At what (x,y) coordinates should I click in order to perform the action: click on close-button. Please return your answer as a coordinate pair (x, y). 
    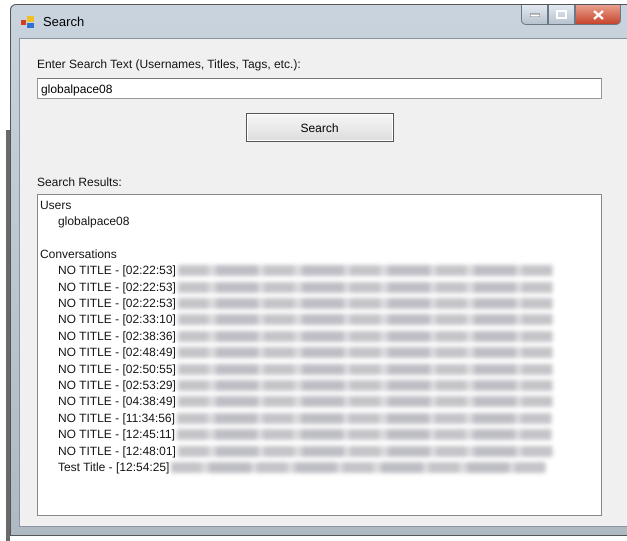
    Looking at the image, I should click on (598, 15).